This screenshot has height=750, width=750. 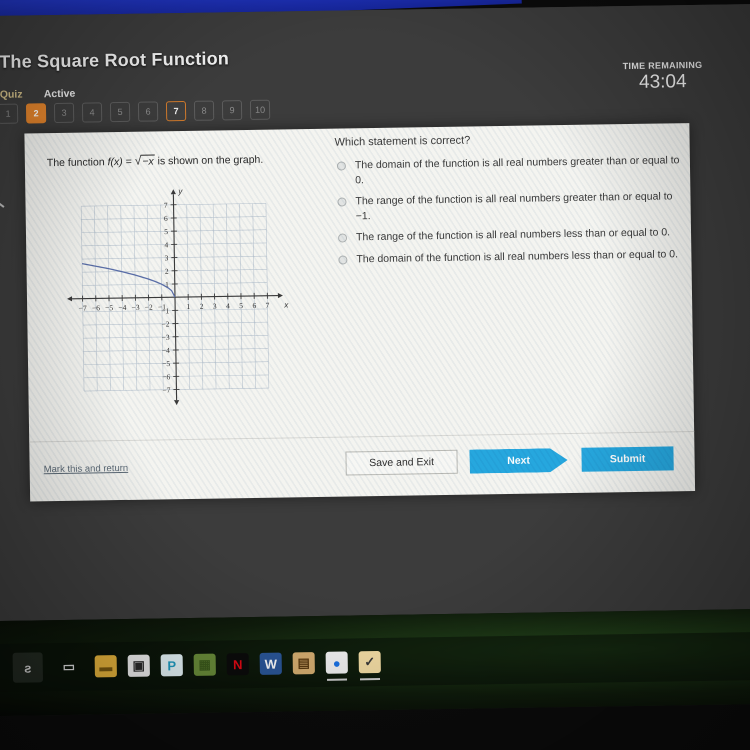 What do you see at coordinates (270, 663) in the screenshot?
I see `word-icon: W` at bounding box center [270, 663].